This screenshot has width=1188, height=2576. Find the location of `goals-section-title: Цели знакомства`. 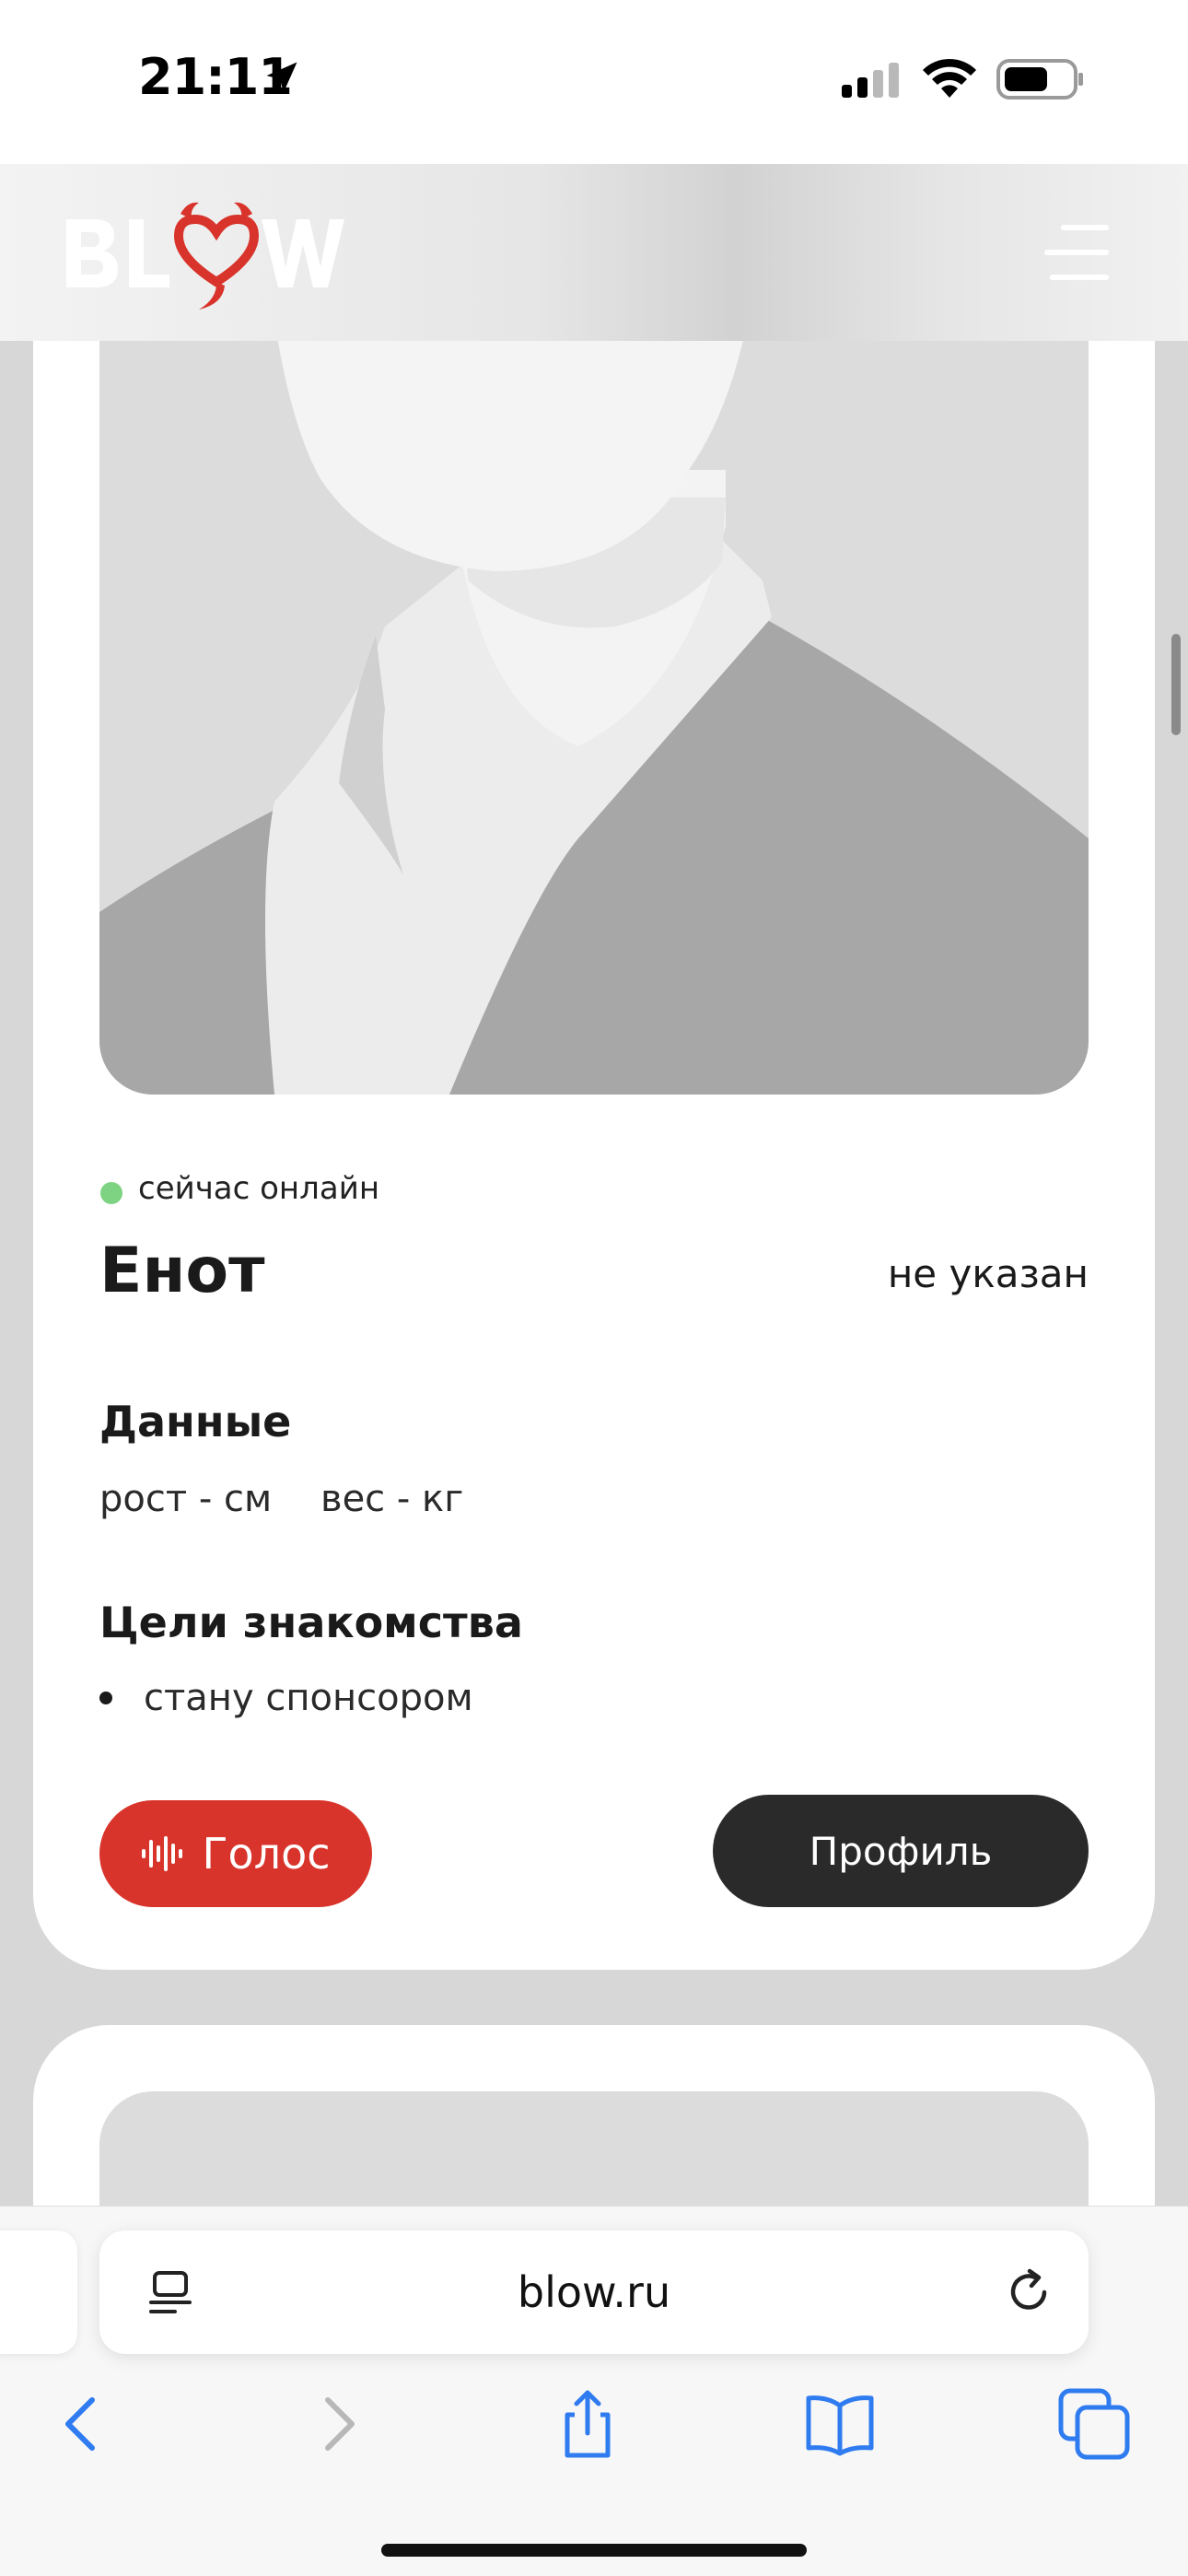

goals-section-title: Цели знакомства is located at coordinates (311, 1622).